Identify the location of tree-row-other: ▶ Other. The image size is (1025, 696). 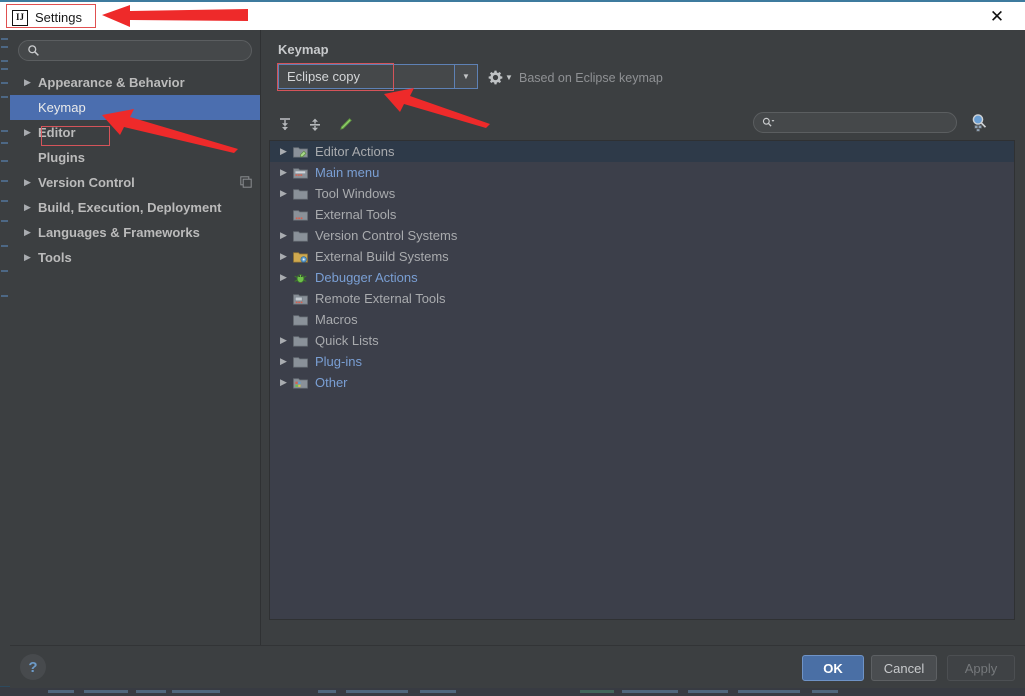
(642, 382).